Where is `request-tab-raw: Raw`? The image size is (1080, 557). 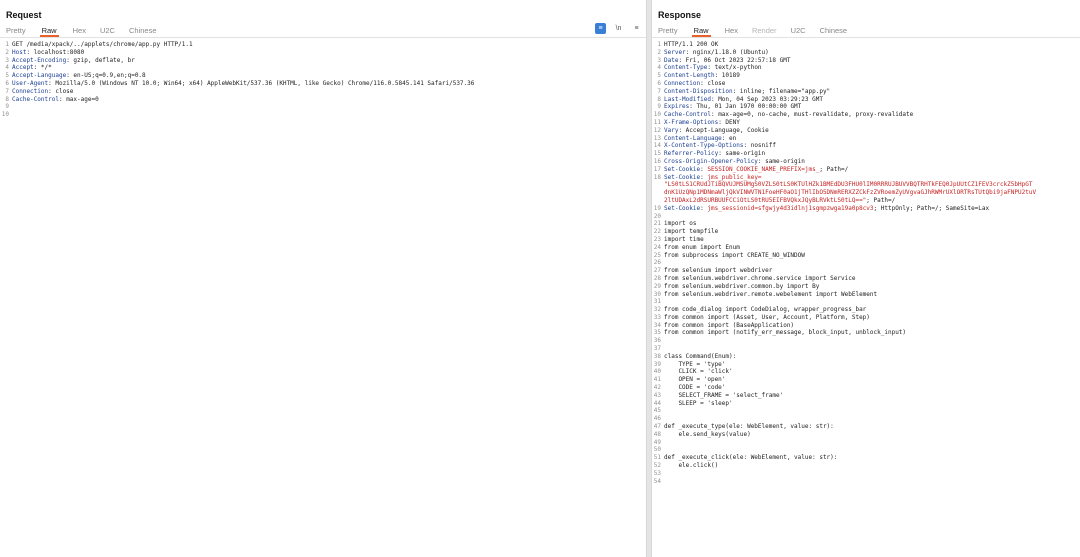 request-tab-raw: Raw is located at coordinates (49, 29).